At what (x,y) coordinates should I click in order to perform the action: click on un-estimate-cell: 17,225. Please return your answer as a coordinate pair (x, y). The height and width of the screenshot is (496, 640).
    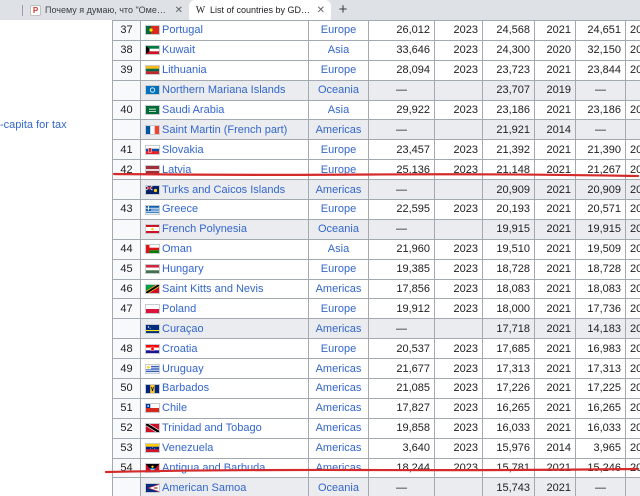
    Looking at the image, I should click on (600, 388).